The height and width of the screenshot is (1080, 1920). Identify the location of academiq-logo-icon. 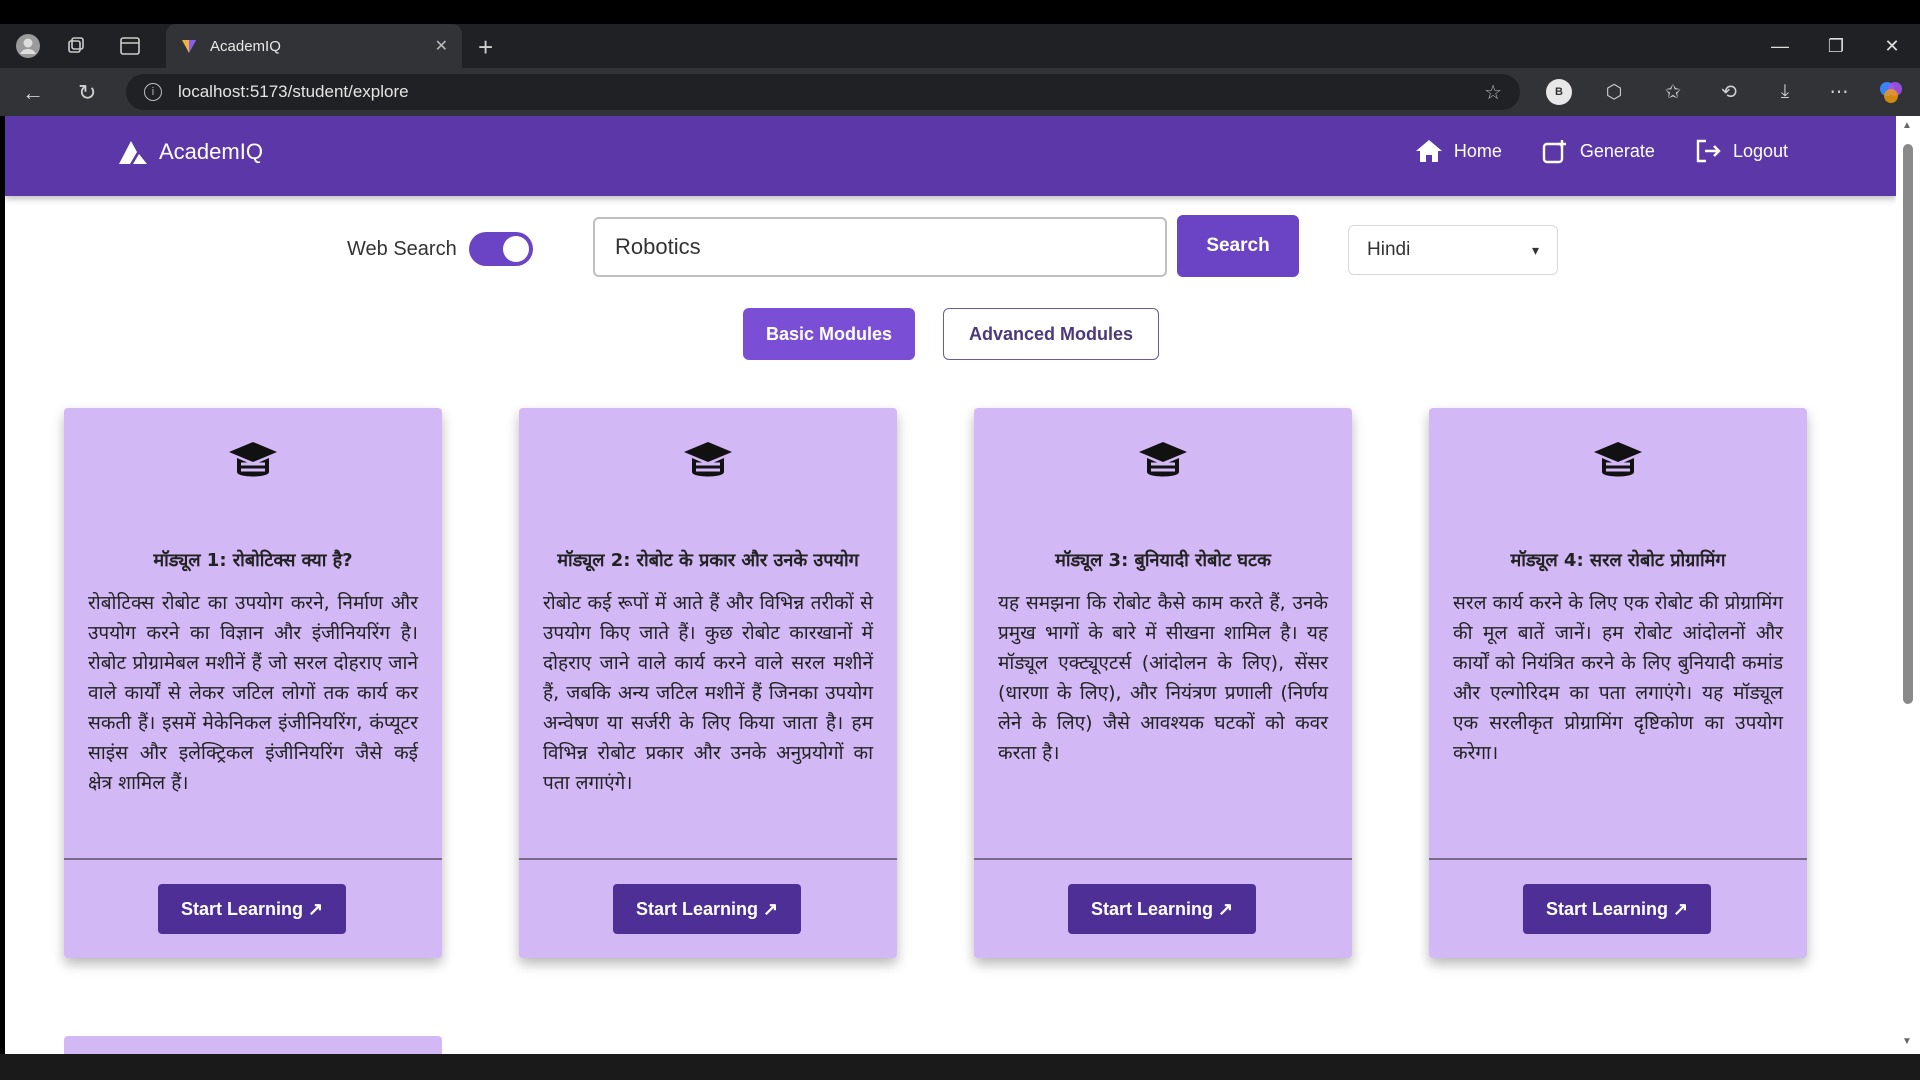
(133, 152).